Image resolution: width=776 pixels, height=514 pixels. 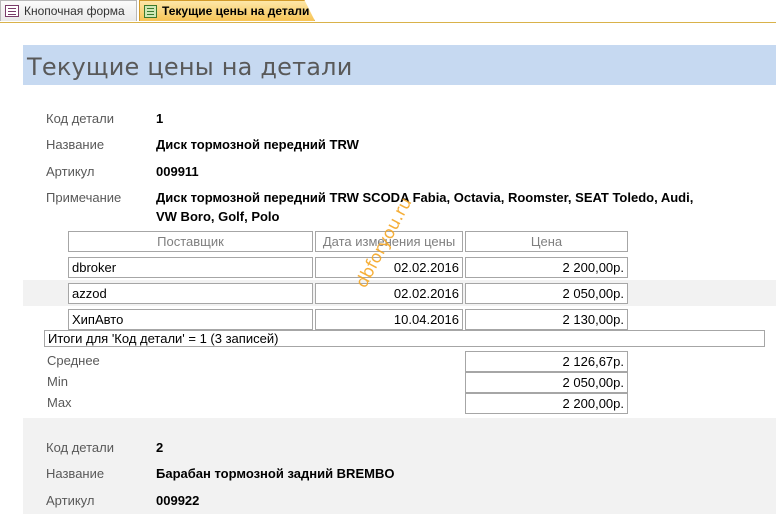 I want to click on tab-switchboard-form: Кнопочная форма, so click(x=68, y=10).